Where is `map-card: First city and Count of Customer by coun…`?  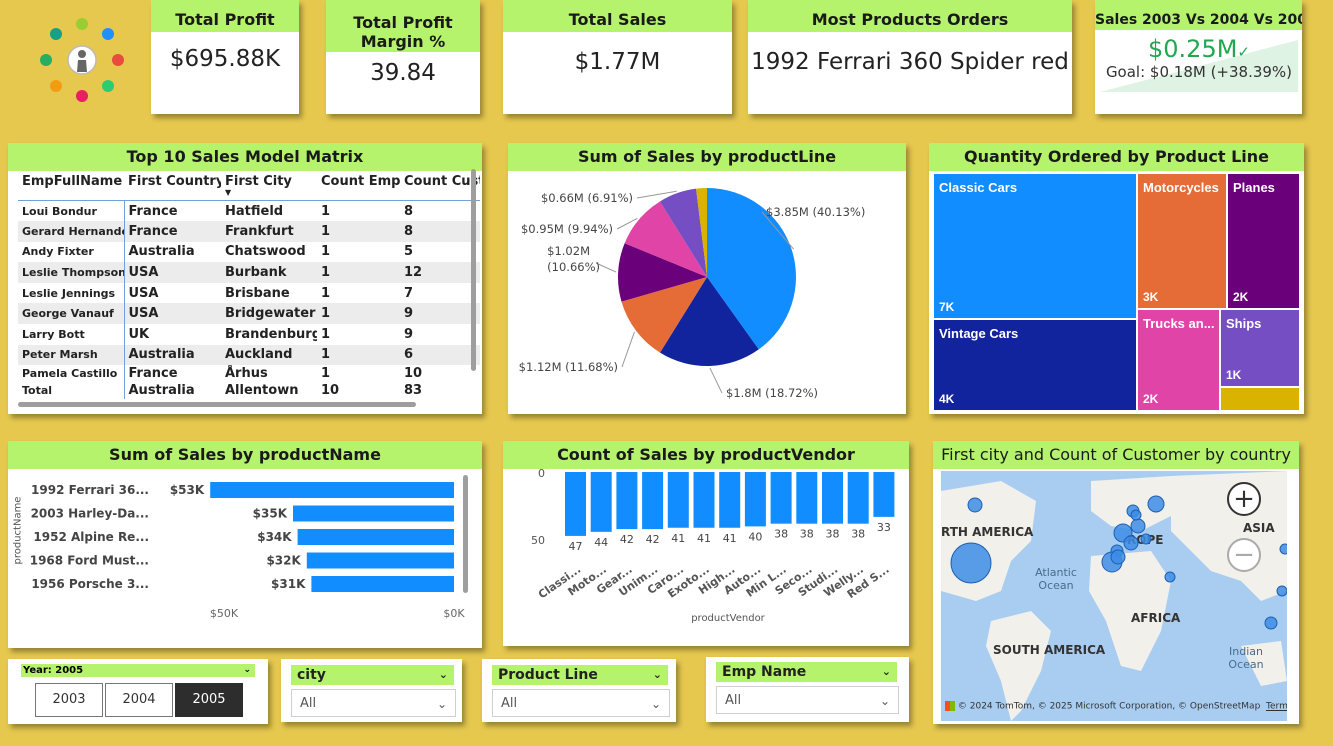 map-card: First city and Count of Customer by coun… is located at coordinates (1116, 582).